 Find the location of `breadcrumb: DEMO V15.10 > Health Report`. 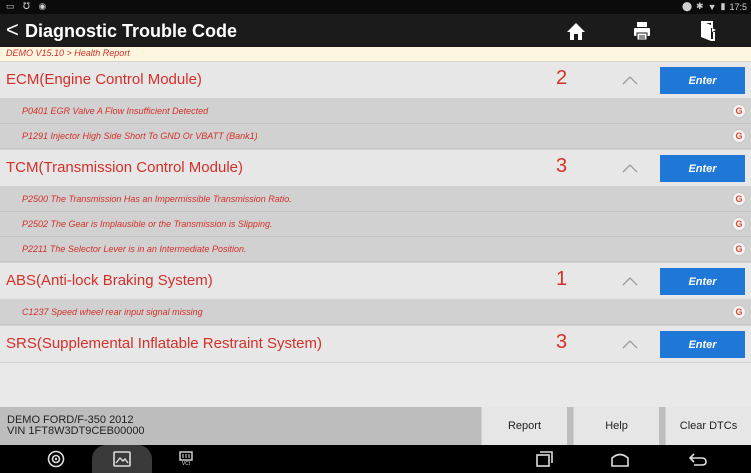

breadcrumb: DEMO V15.10 > Health Report is located at coordinates (375, 54).